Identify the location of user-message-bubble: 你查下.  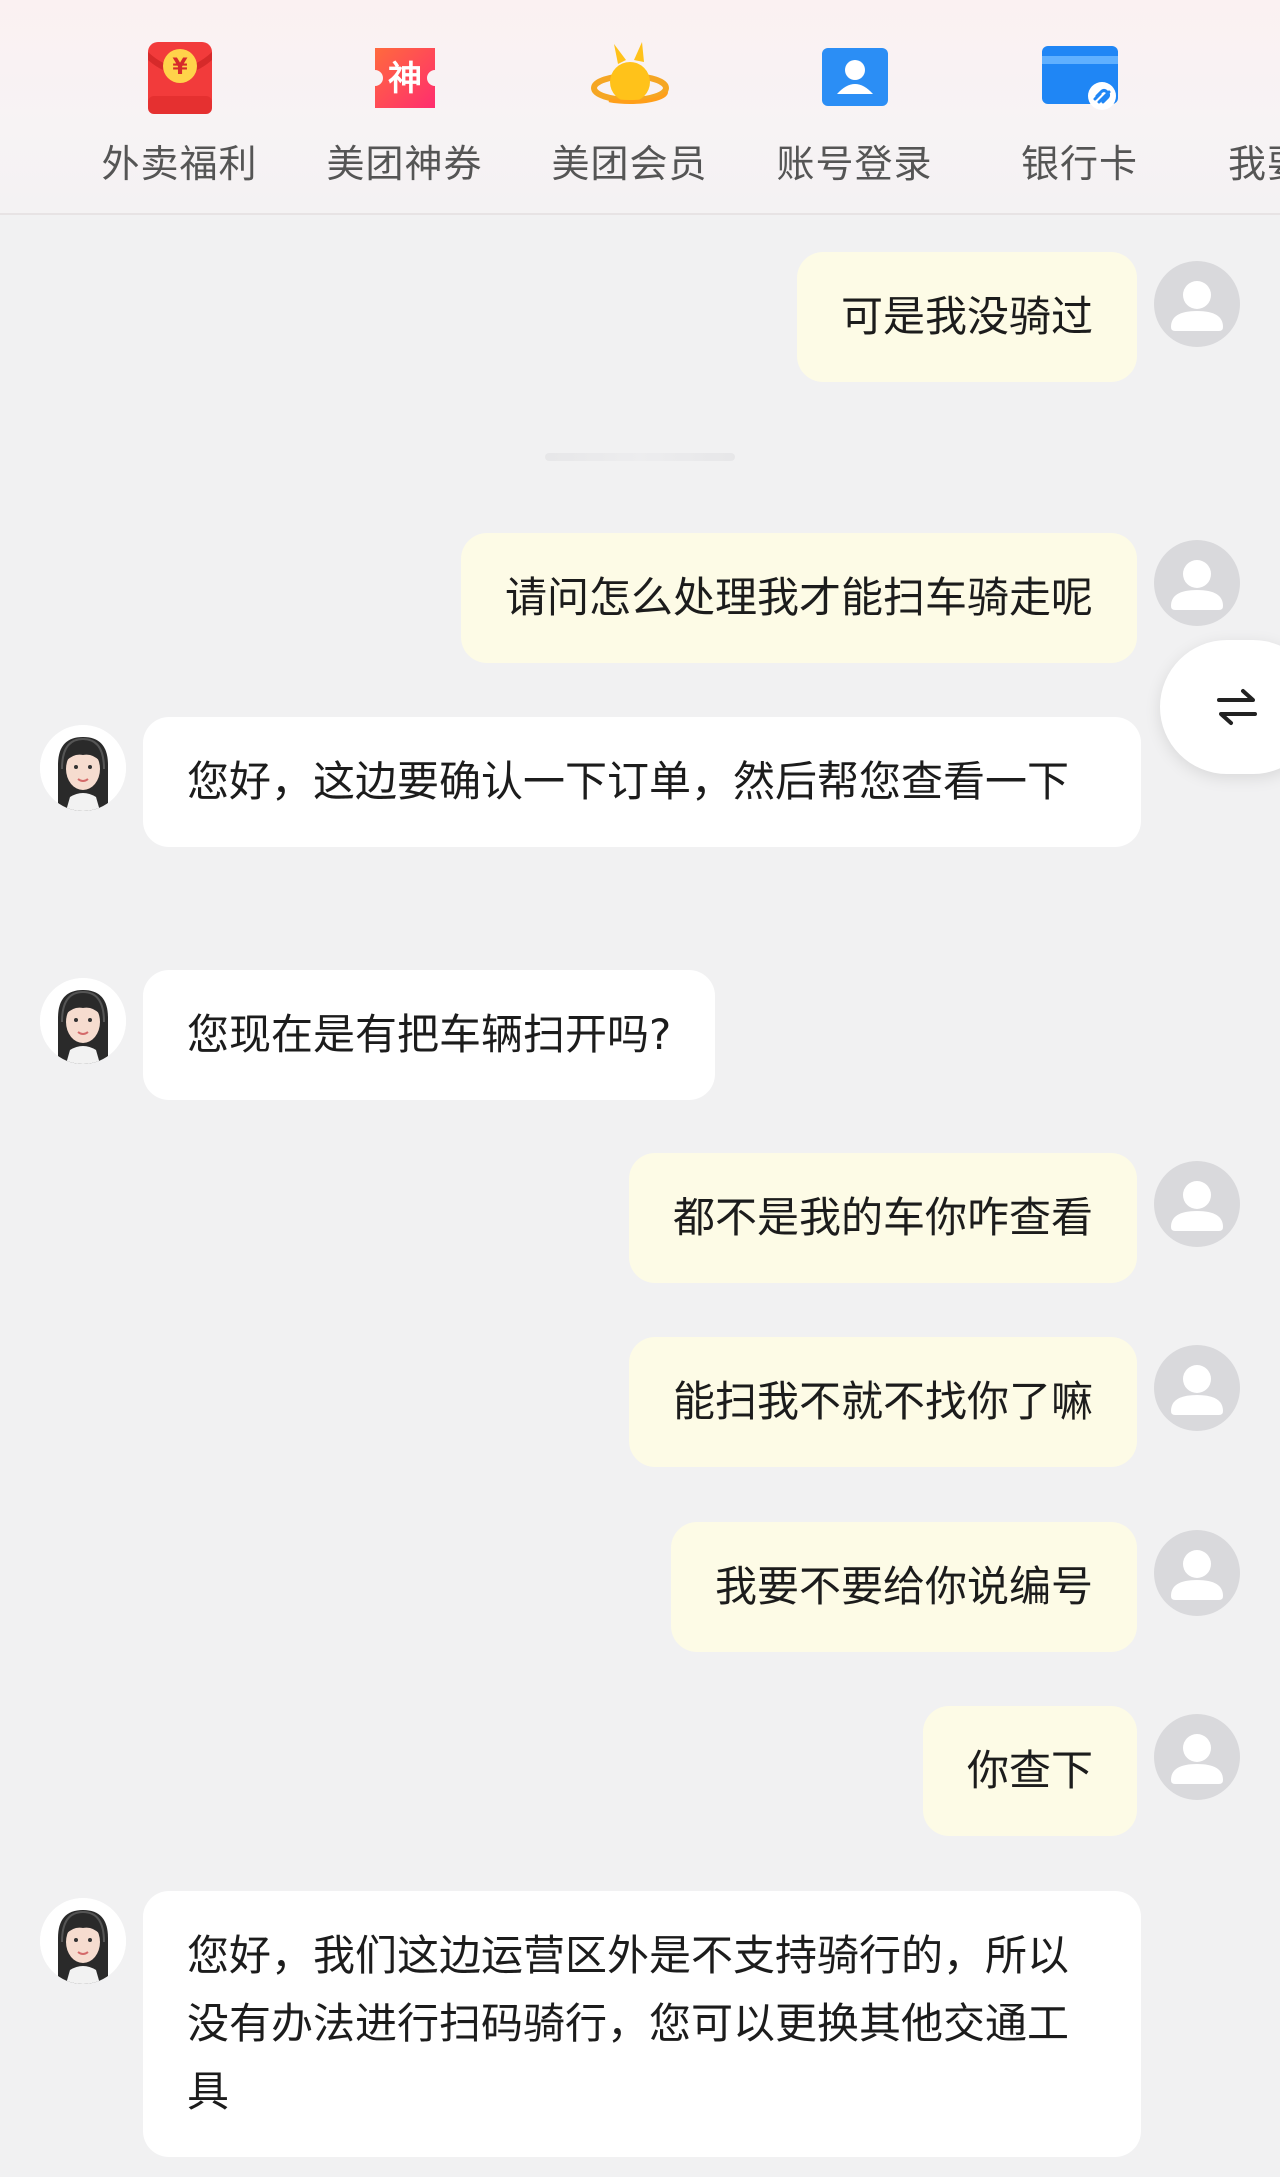
(1029, 1771).